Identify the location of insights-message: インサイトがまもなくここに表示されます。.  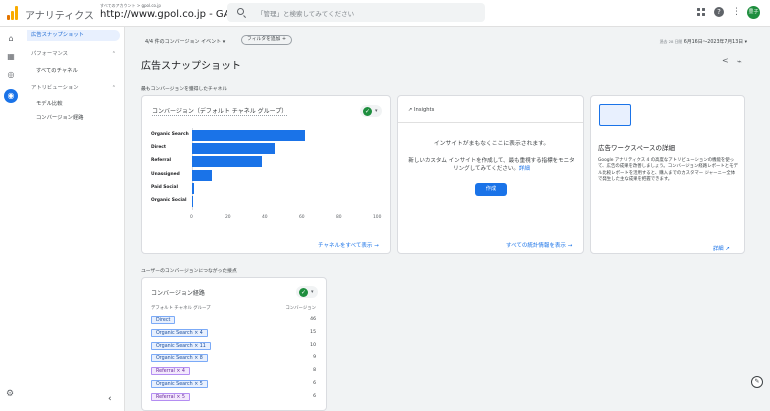
(491, 144).